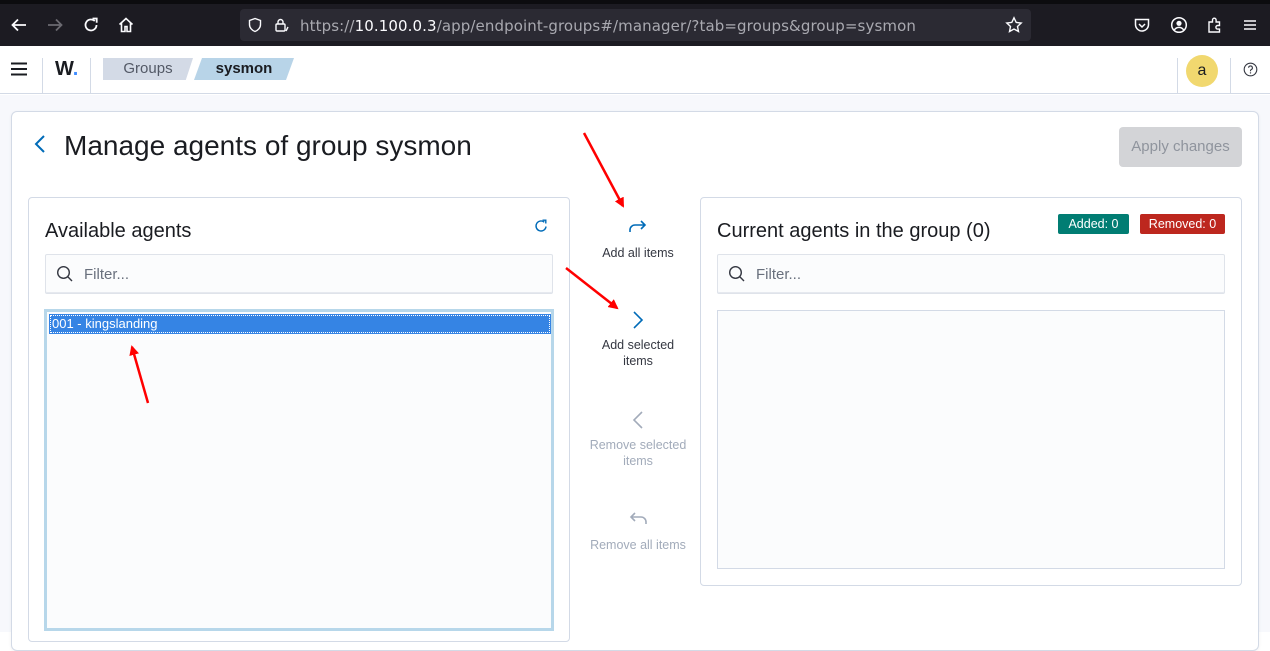 The width and height of the screenshot is (1270, 651). I want to click on reload-icon, so click(91, 25).